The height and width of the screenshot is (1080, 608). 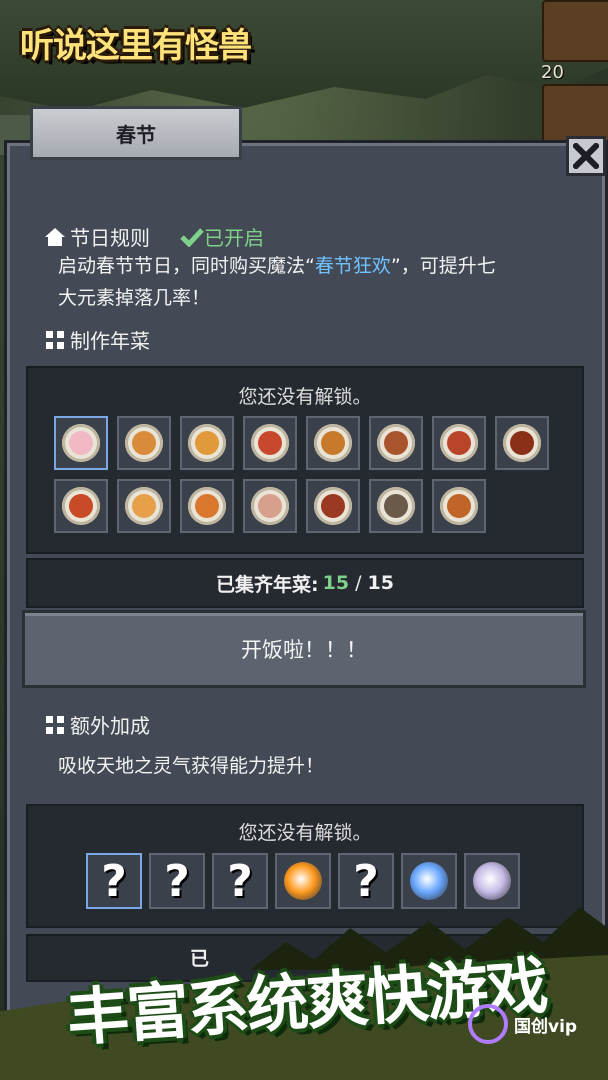 I want to click on close-icon, so click(x=586, y=156).